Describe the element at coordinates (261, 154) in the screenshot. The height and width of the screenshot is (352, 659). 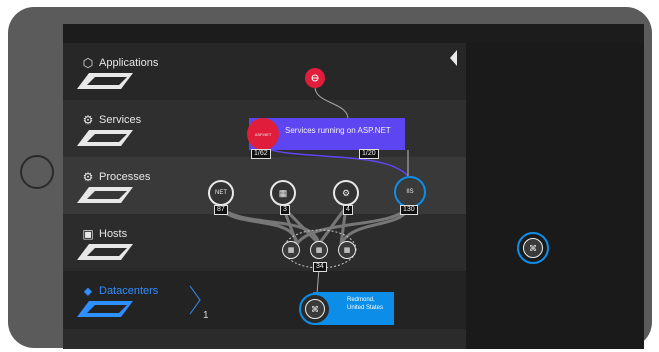
I see `service-badge: 1/62` at that location.